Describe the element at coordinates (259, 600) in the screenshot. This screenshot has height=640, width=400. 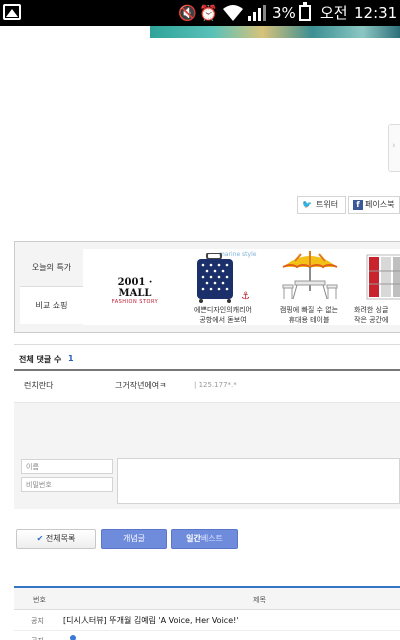
I see `column-title: 제목` at that location.